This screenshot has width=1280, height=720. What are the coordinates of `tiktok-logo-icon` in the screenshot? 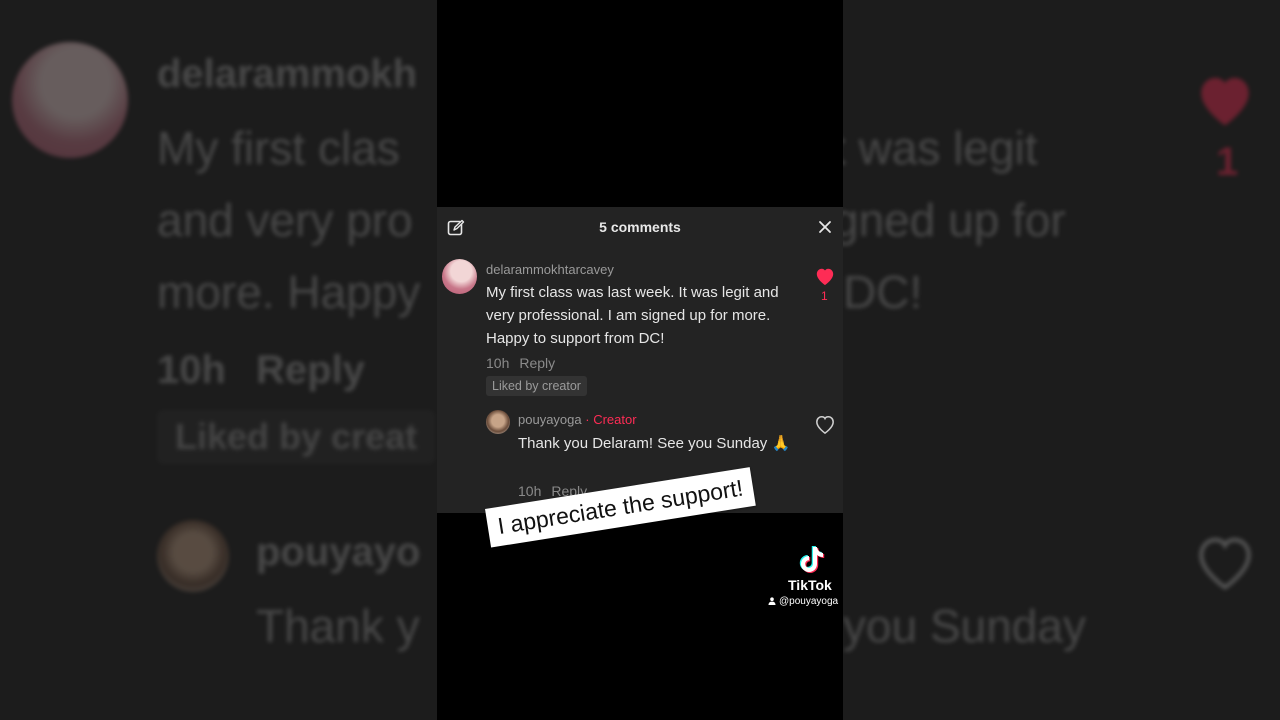 It's located at (812, 559).